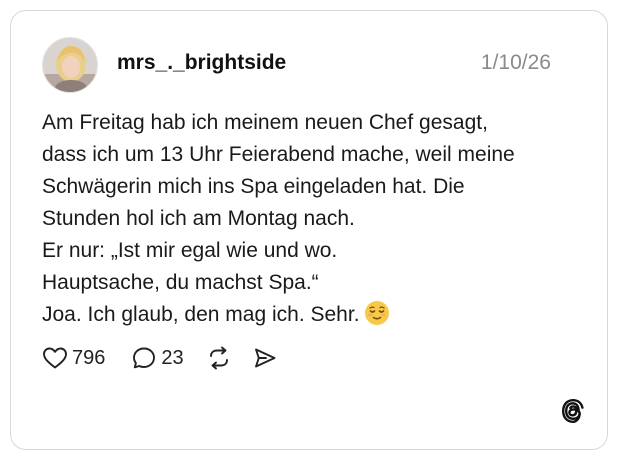  Describe the element at coordinates (144, 358) in the screenshot. I see `speech-bubble-icon` at that location.